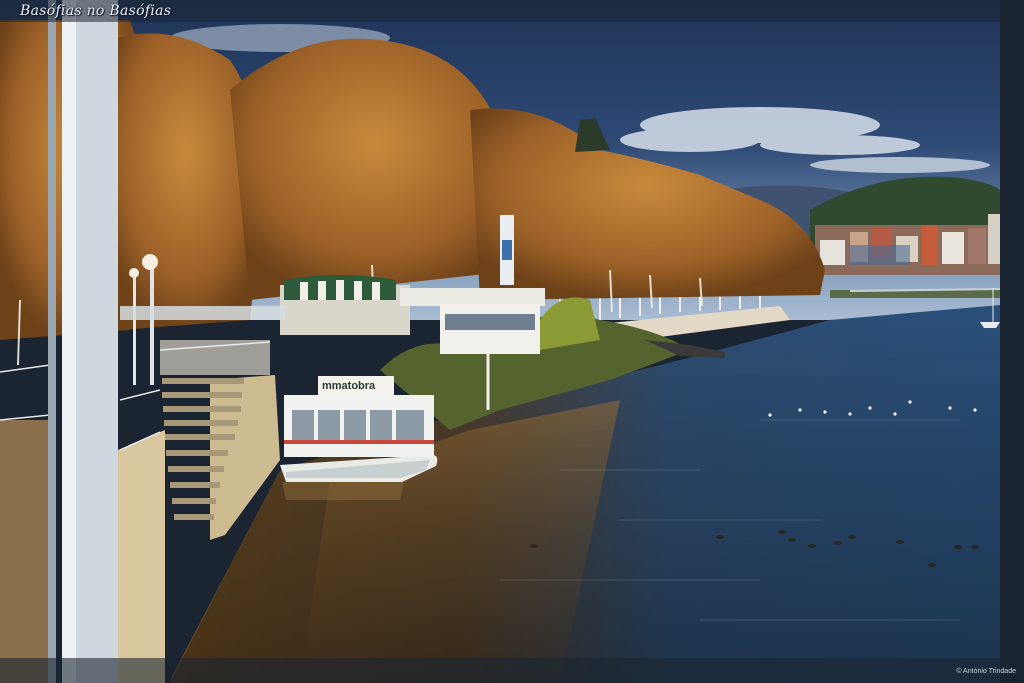  What do you see at coordinates (1012, 341) in the screenshot?
I see `frame-right` at bounding box center [1012, 341].